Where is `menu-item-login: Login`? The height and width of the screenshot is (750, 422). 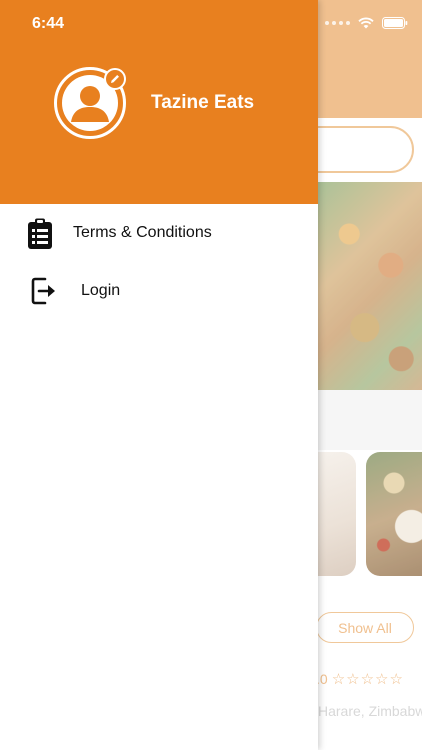 menu-item-login: Login is located at coordinates (159, 291).